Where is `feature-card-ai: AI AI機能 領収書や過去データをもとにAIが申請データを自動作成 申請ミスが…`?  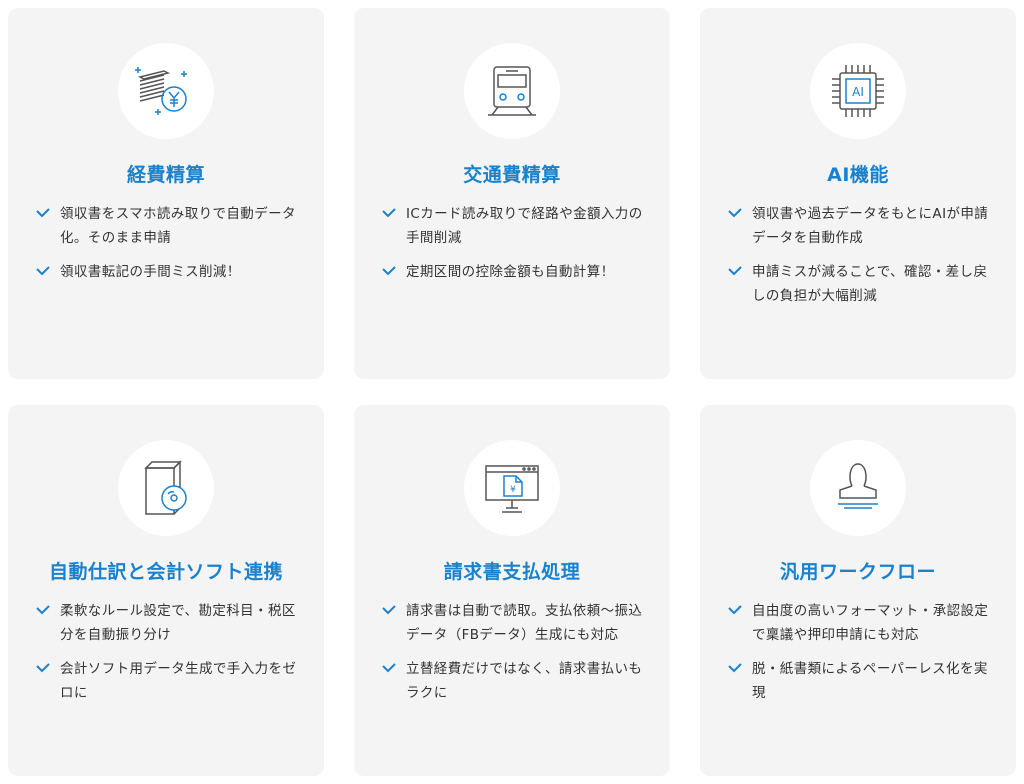
feature-card-ai: AI AI機能 領収書や過去データをもとにAIが申請データを自動作成 申請ミスが… is located at coordinates (858, 193).